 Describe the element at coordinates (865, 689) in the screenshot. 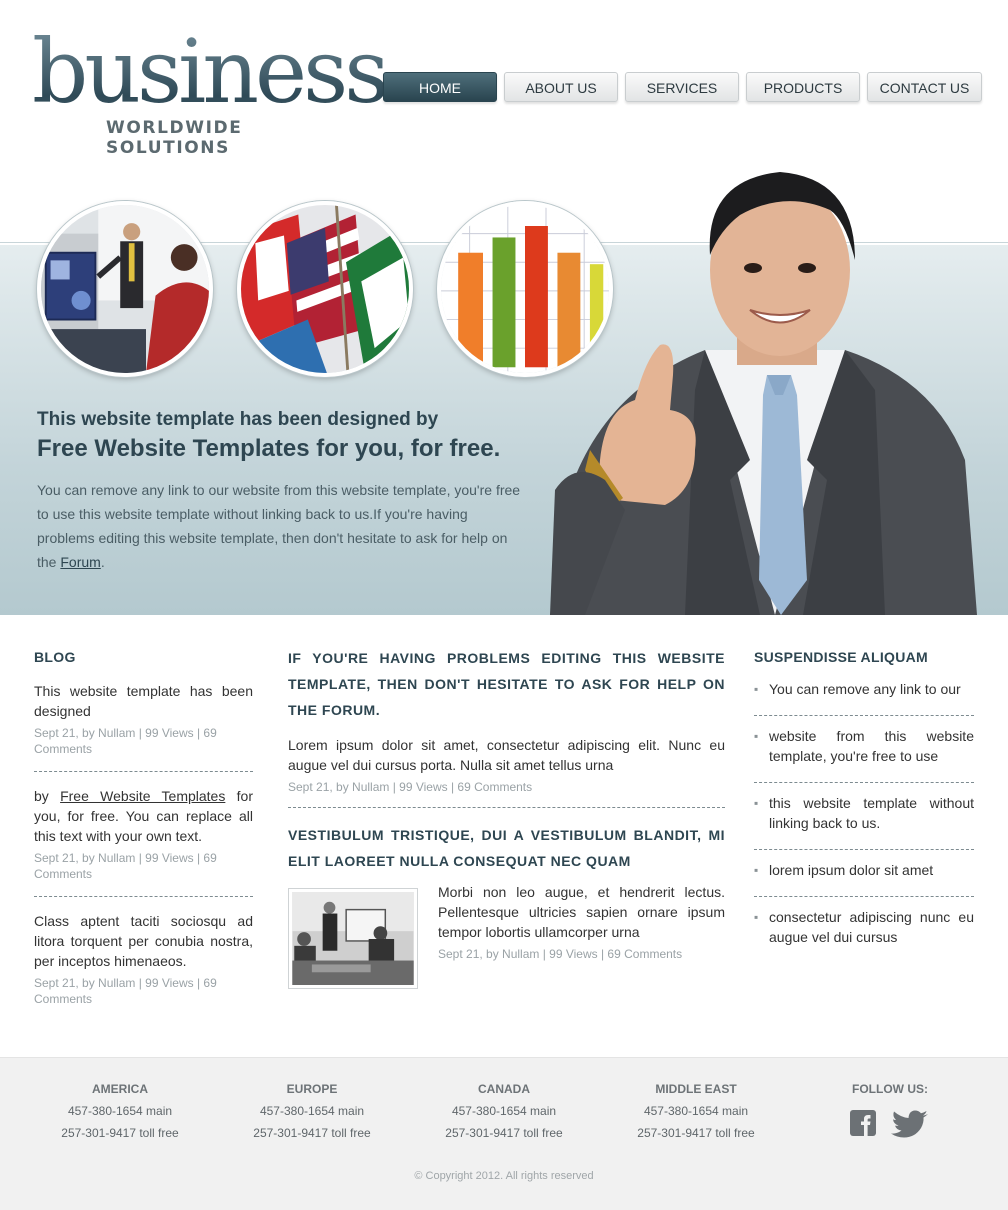

I see `sidebar-item-text: You can remove any link to our` at that location.